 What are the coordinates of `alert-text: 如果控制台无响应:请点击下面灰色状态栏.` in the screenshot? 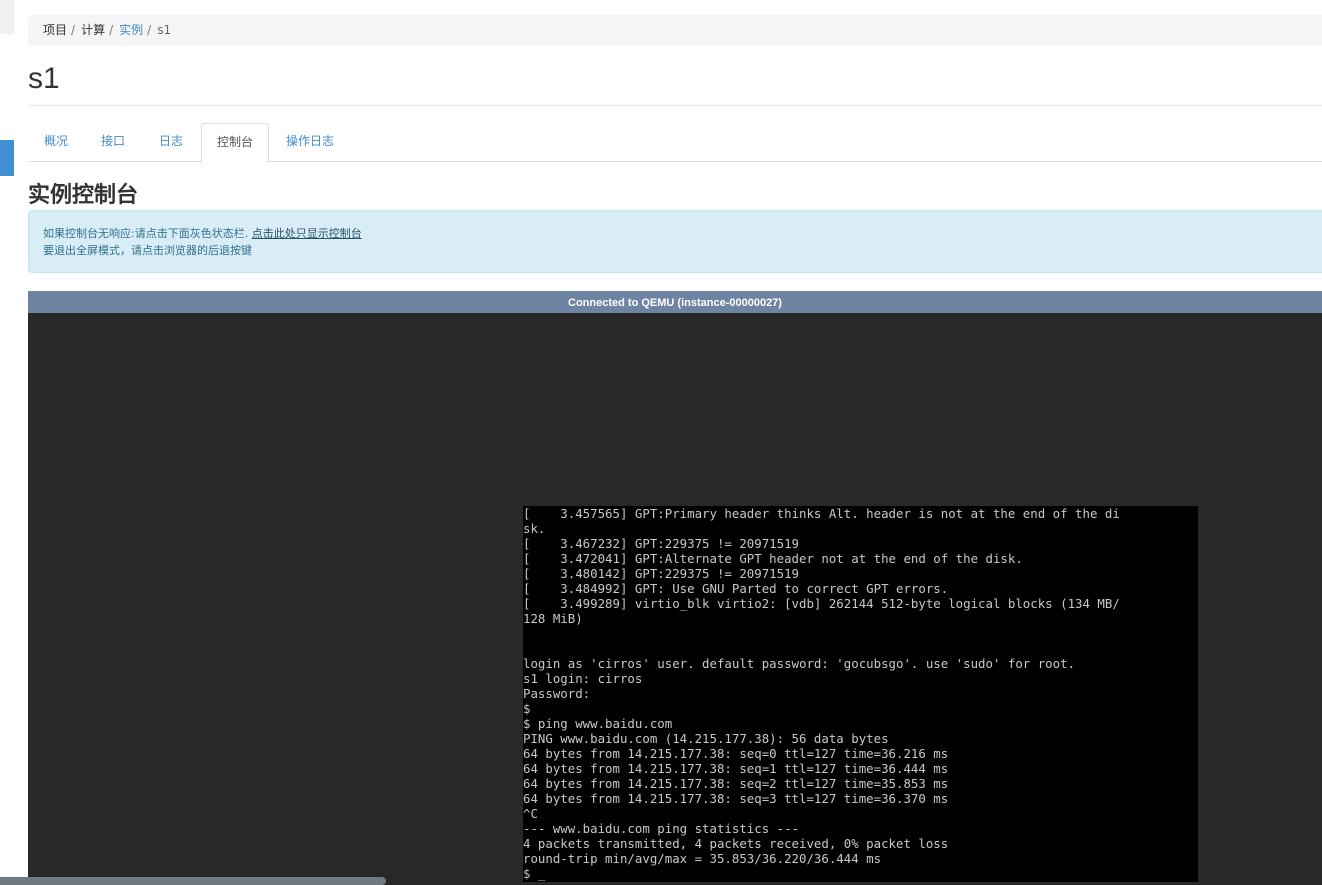 It's located at (146, 233).